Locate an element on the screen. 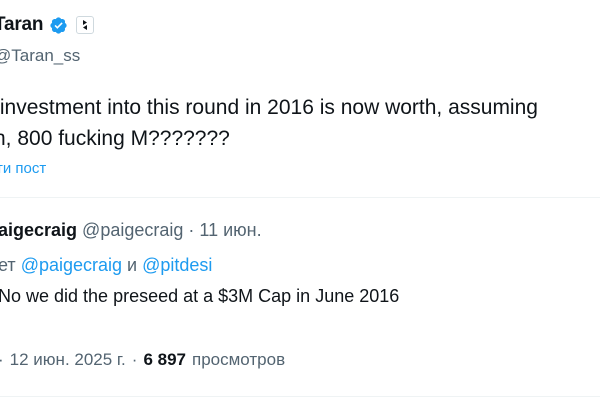 This screenshot has width=600, height=400. views-label: просмотров is located at coordinates (239, 359).